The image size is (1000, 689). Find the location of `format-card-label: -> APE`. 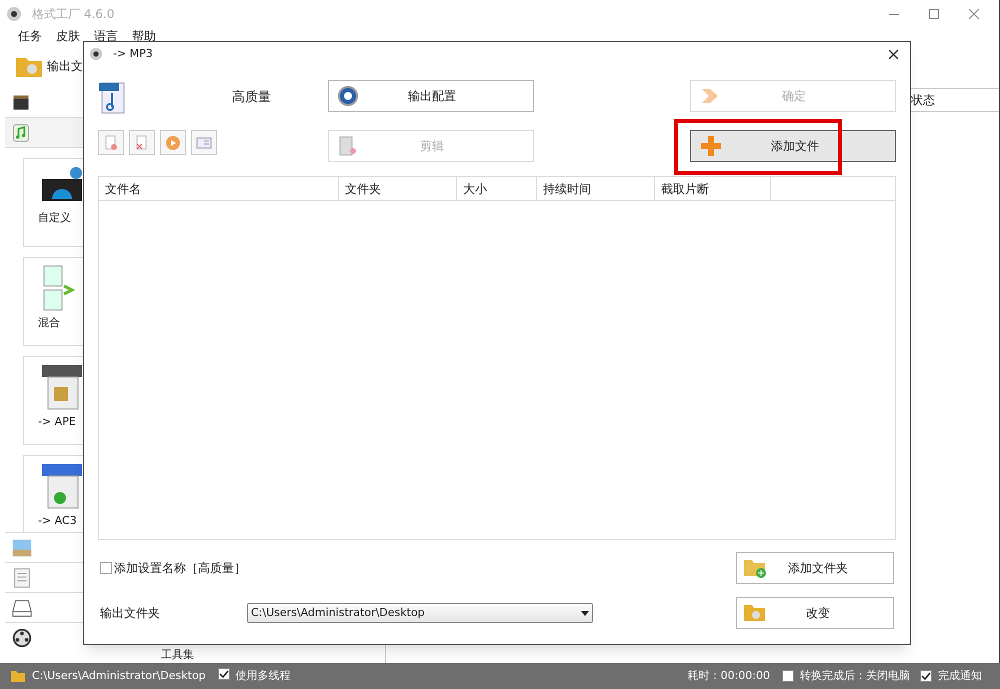

format-card-label: -> APE is located at coordinates (57, 421).